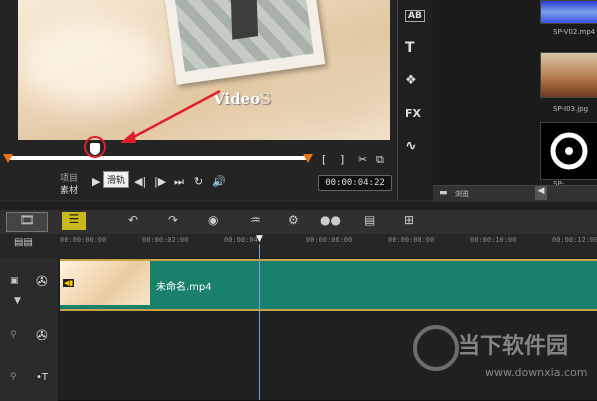  What do you see at coordinates (536, 372) in the screenshot?
I see `watermark-url: www.downxia.com` at bounding box center [536, 372].